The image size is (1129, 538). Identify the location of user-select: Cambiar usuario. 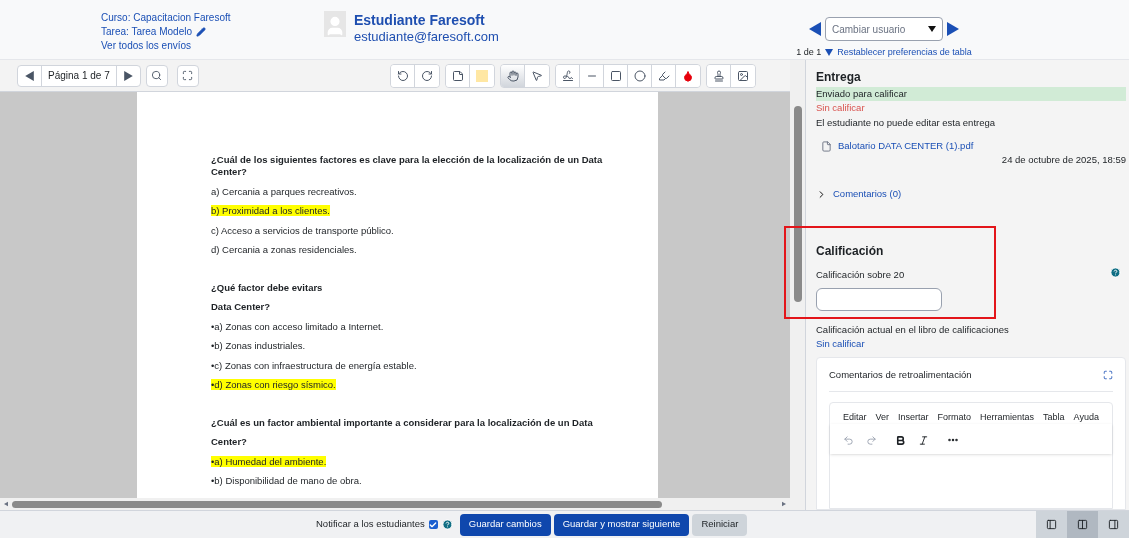
(884, 29).